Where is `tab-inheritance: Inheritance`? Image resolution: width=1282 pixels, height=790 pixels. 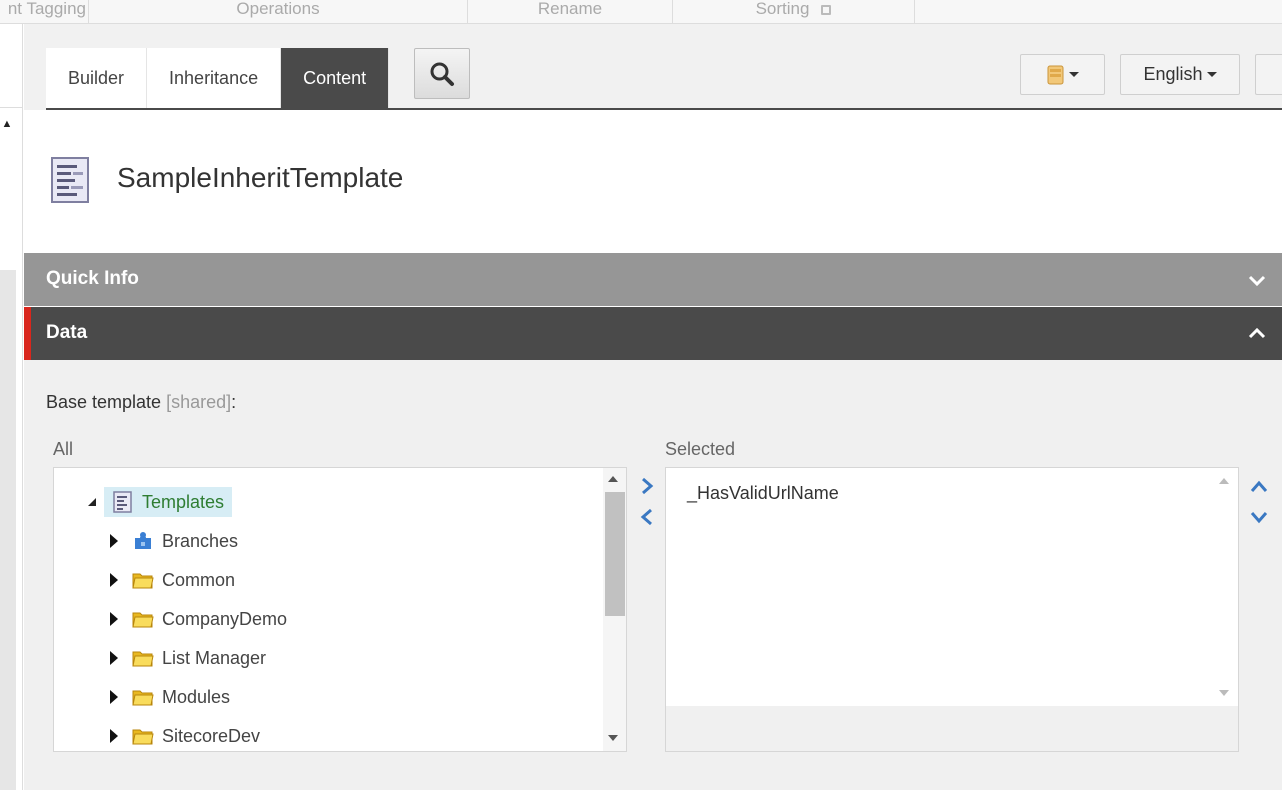 tab-inheritance: Inheritance is located at coordinates (214, 79).